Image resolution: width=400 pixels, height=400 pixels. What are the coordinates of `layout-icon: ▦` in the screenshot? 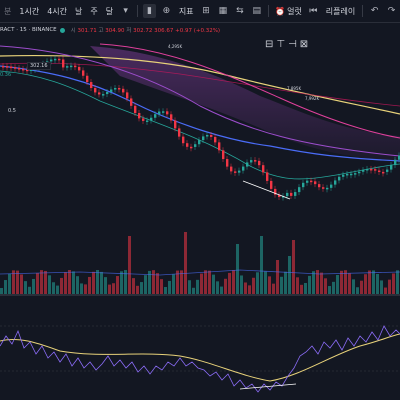 It's located at (222, 11).